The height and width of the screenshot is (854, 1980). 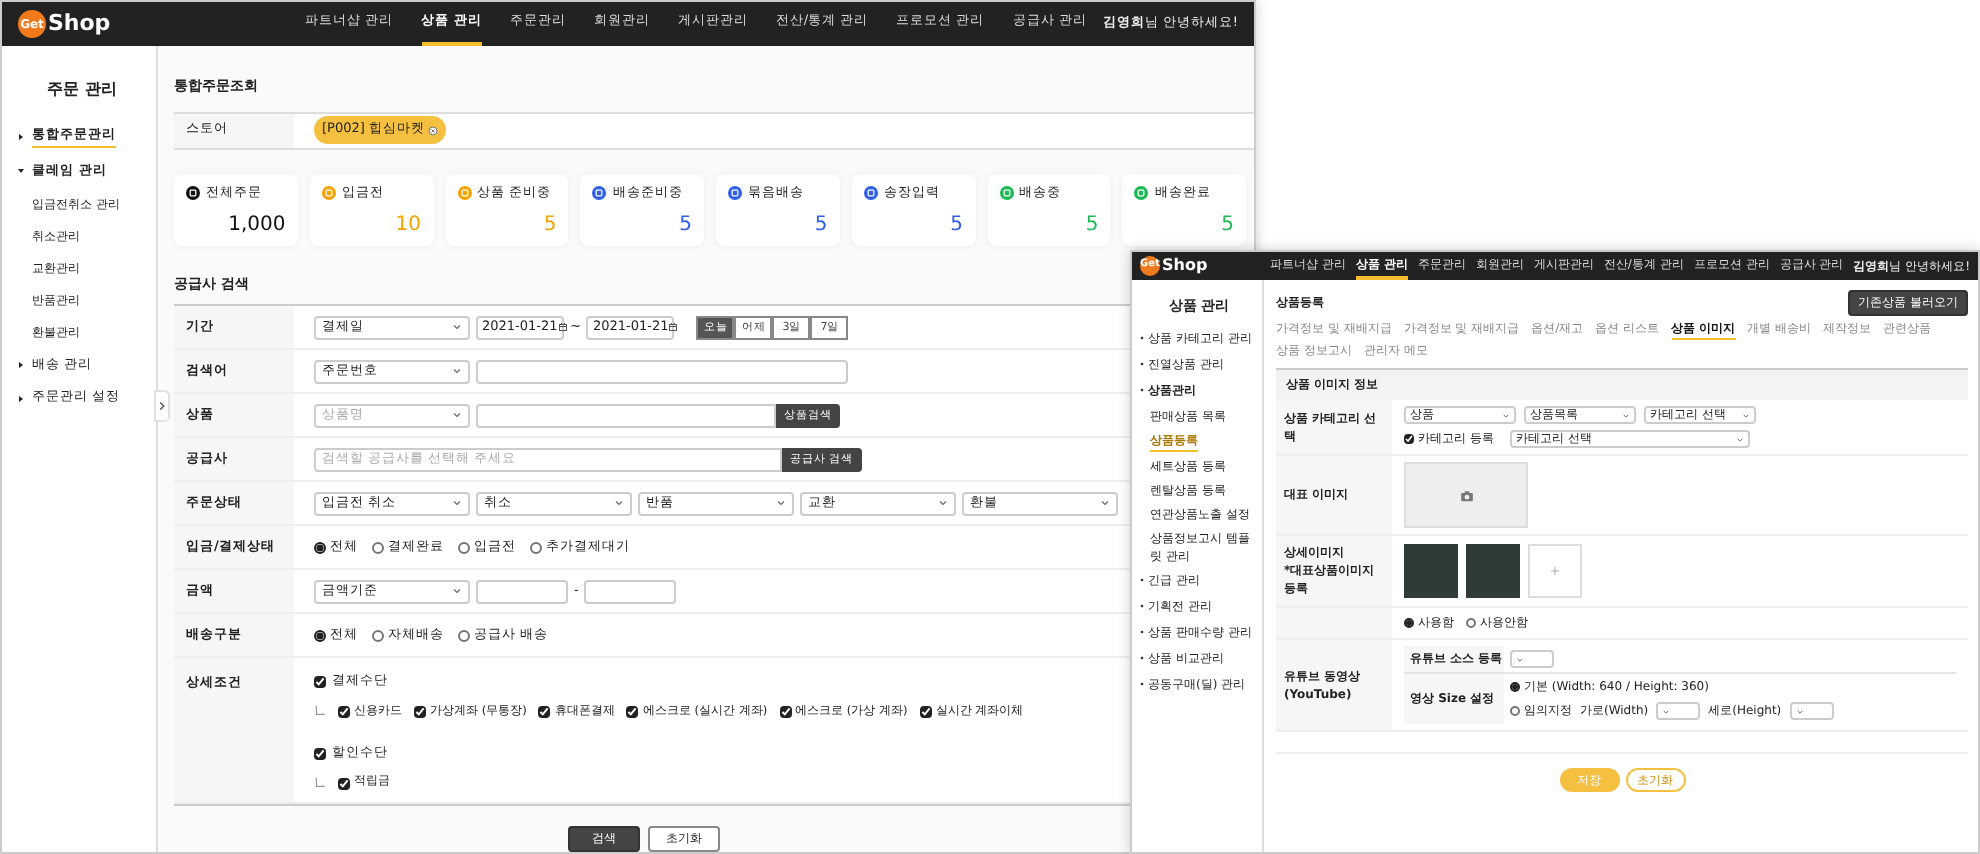 I want to click on search-field, so click(x=626, y=415).